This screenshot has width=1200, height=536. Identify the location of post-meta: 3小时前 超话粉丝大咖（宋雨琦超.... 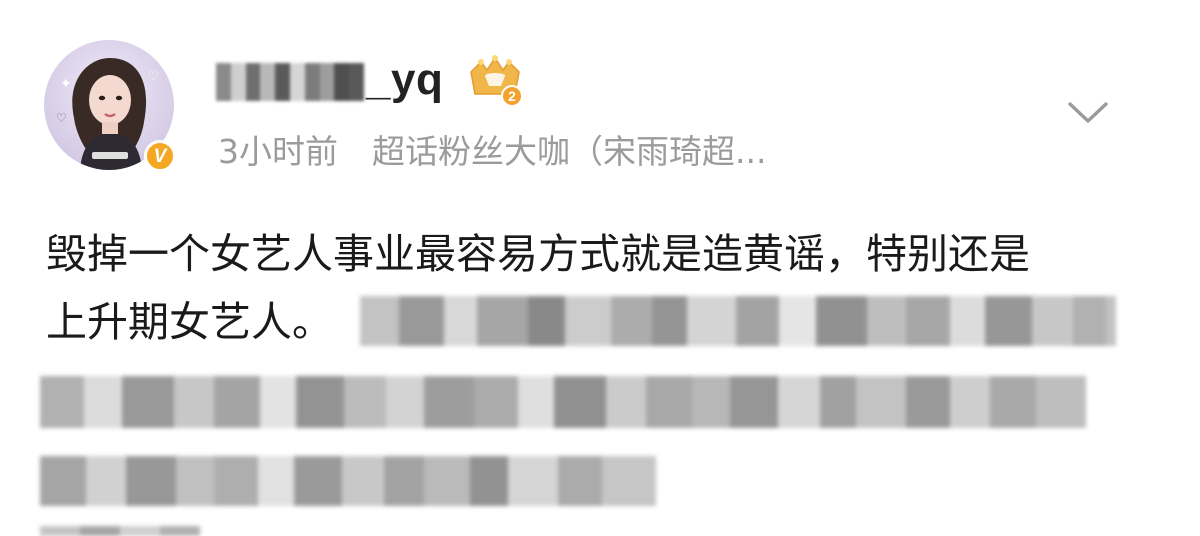
(492, 149).